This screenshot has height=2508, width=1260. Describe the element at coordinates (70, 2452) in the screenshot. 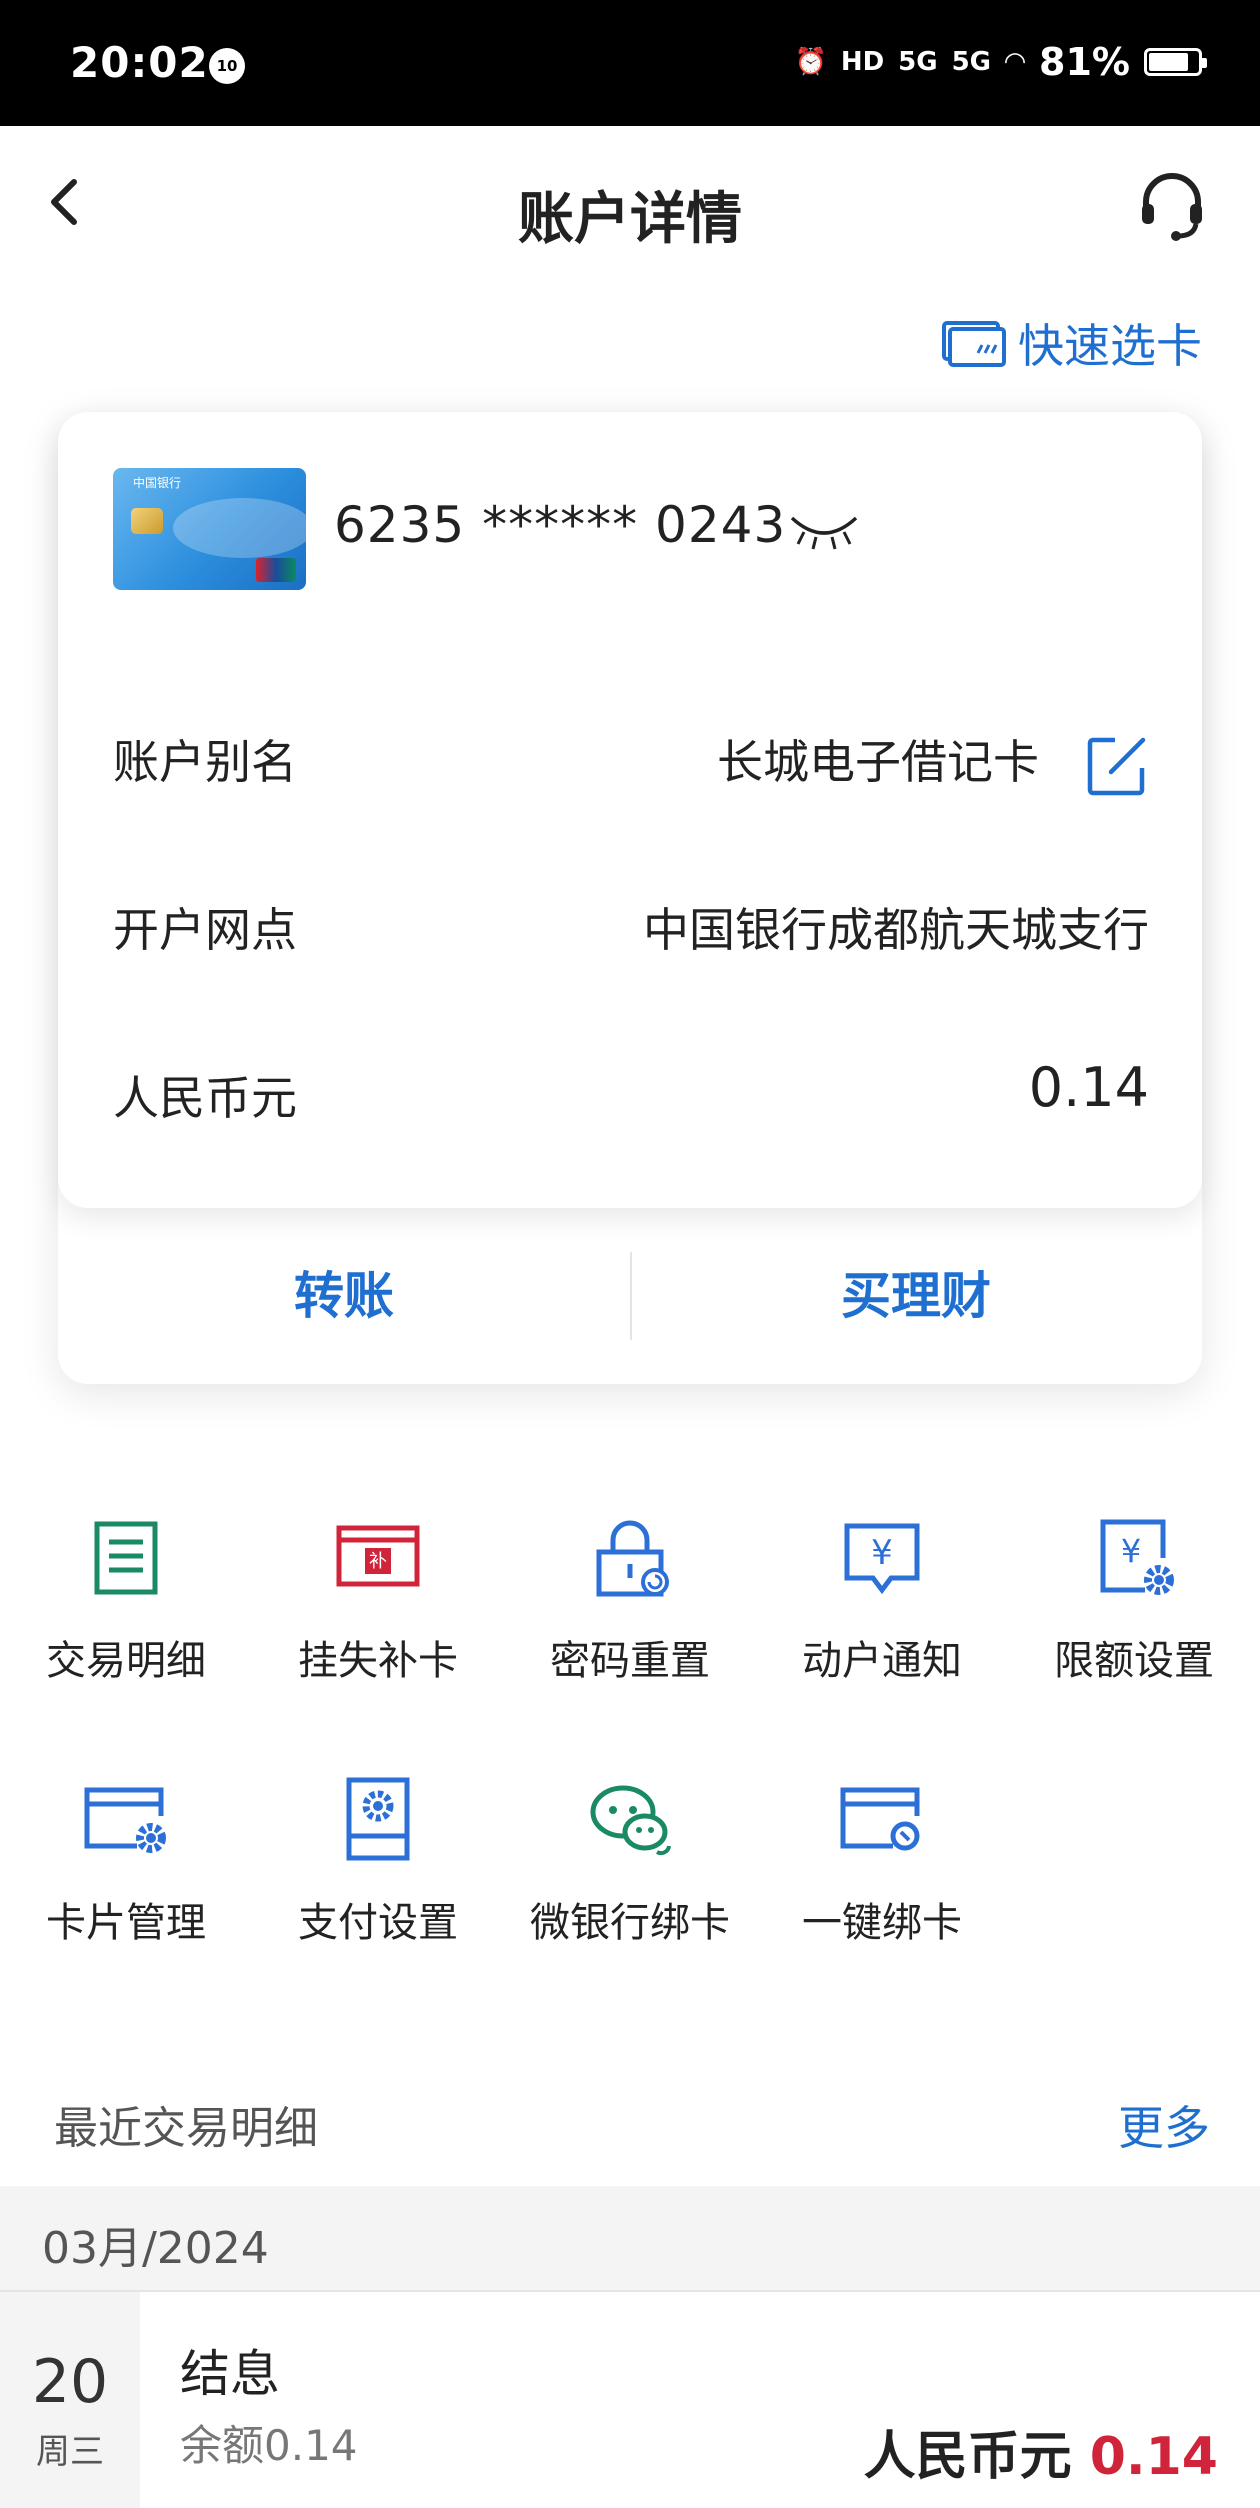

I see `transaction-weekday: 周三` at that location.